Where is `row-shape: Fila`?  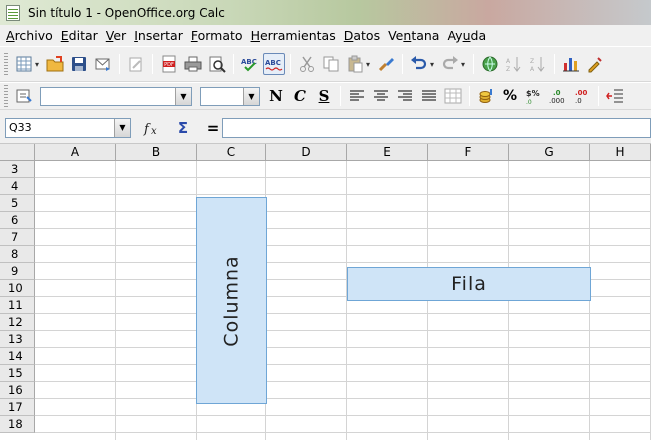
row-shape: Fila is located at coordinates (469, 284).